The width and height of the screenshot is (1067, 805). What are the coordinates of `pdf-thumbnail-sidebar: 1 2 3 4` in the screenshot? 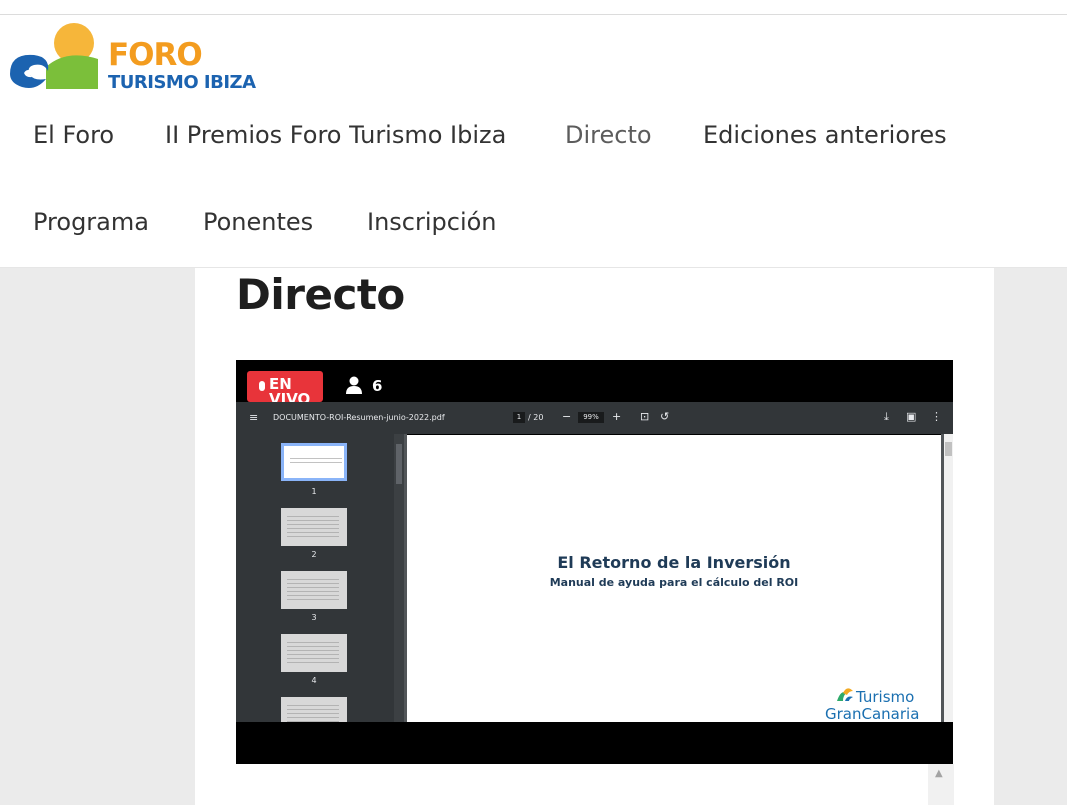 It's located at (320, 578).